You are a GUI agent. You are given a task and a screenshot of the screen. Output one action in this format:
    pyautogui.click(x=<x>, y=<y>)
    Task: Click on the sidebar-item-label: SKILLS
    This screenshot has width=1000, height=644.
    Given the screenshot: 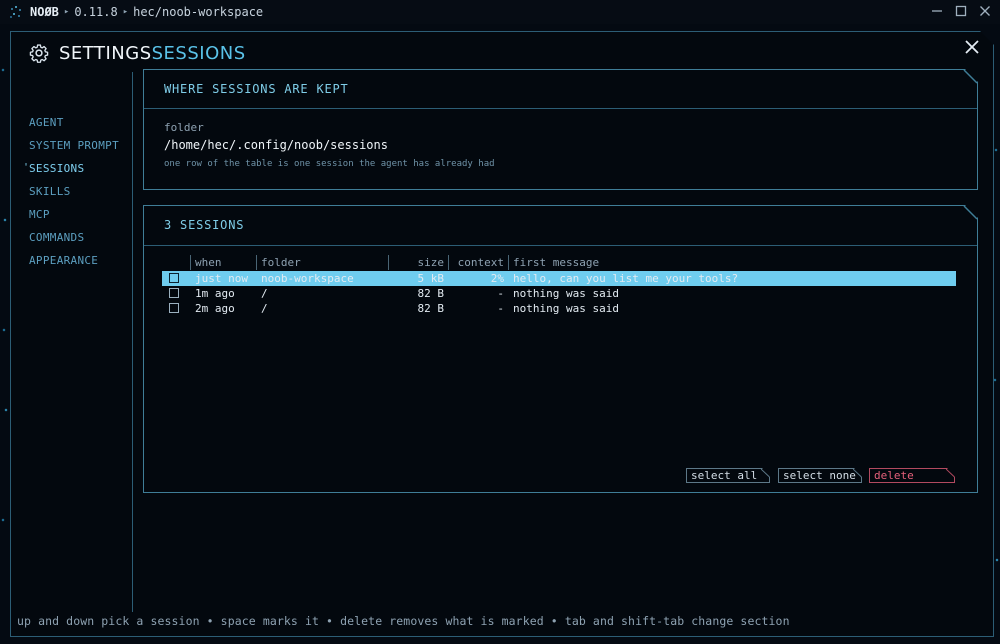 What is the action you would take?
    pyautogui.click(x=50, y=191)
    